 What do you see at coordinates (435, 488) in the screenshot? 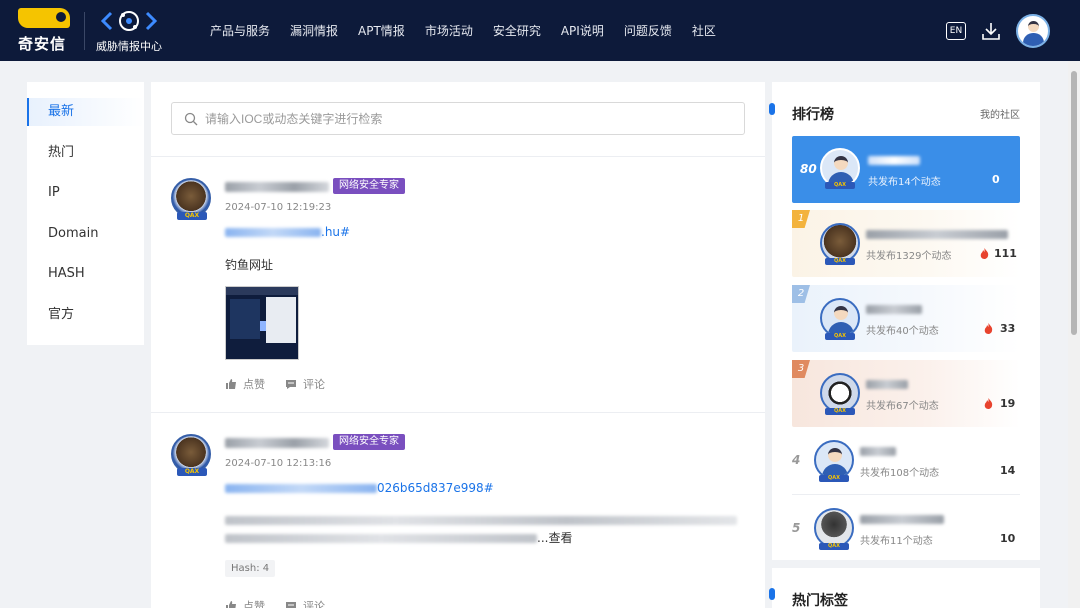
I see `ioc-link-text: 026b65d837e998#` at bounding box center [435, 488].